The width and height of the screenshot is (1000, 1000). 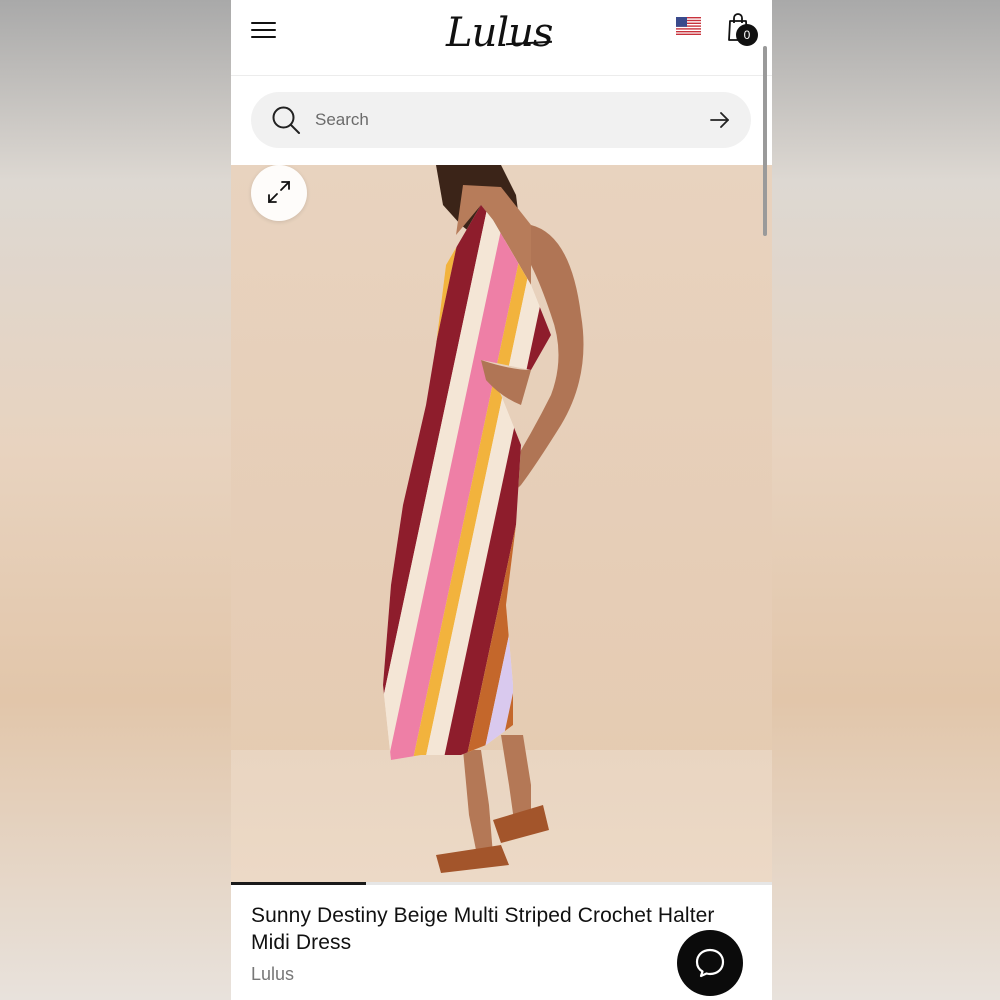 What do you see at coordinates (747, 35) in the screenshot?
I see `cart-count-badge: 0` at bounding box center [747, 35].